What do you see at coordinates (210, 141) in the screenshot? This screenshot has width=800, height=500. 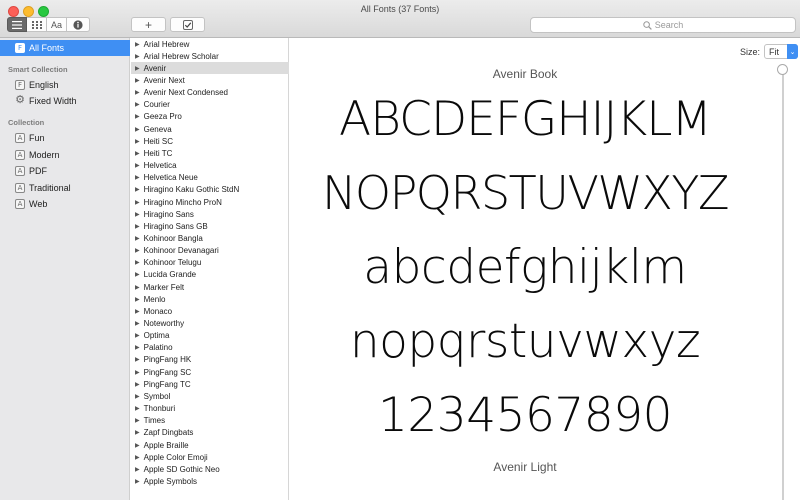 I see `font-family-row: ▶ Heiti SC` at bounding box center [210, 141].